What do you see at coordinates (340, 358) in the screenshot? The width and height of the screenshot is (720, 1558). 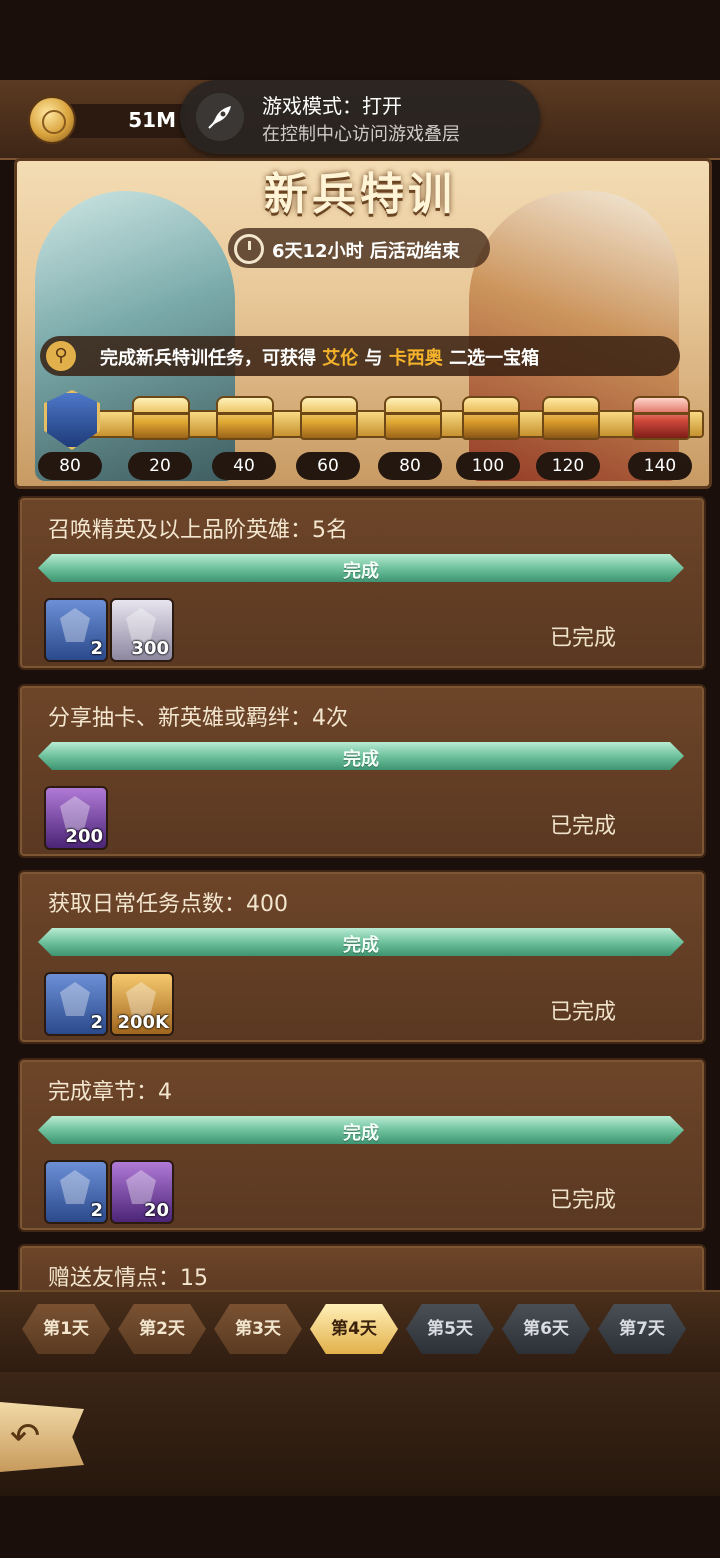 I see `hero-name-1: 艾伦` at bounding box center [340, 358].